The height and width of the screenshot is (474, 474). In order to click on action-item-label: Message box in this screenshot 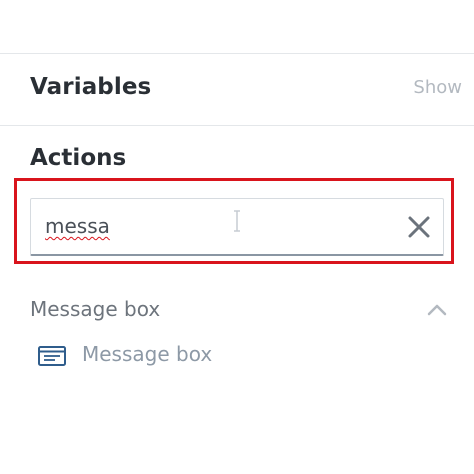, I will do `click(147, 354)`.